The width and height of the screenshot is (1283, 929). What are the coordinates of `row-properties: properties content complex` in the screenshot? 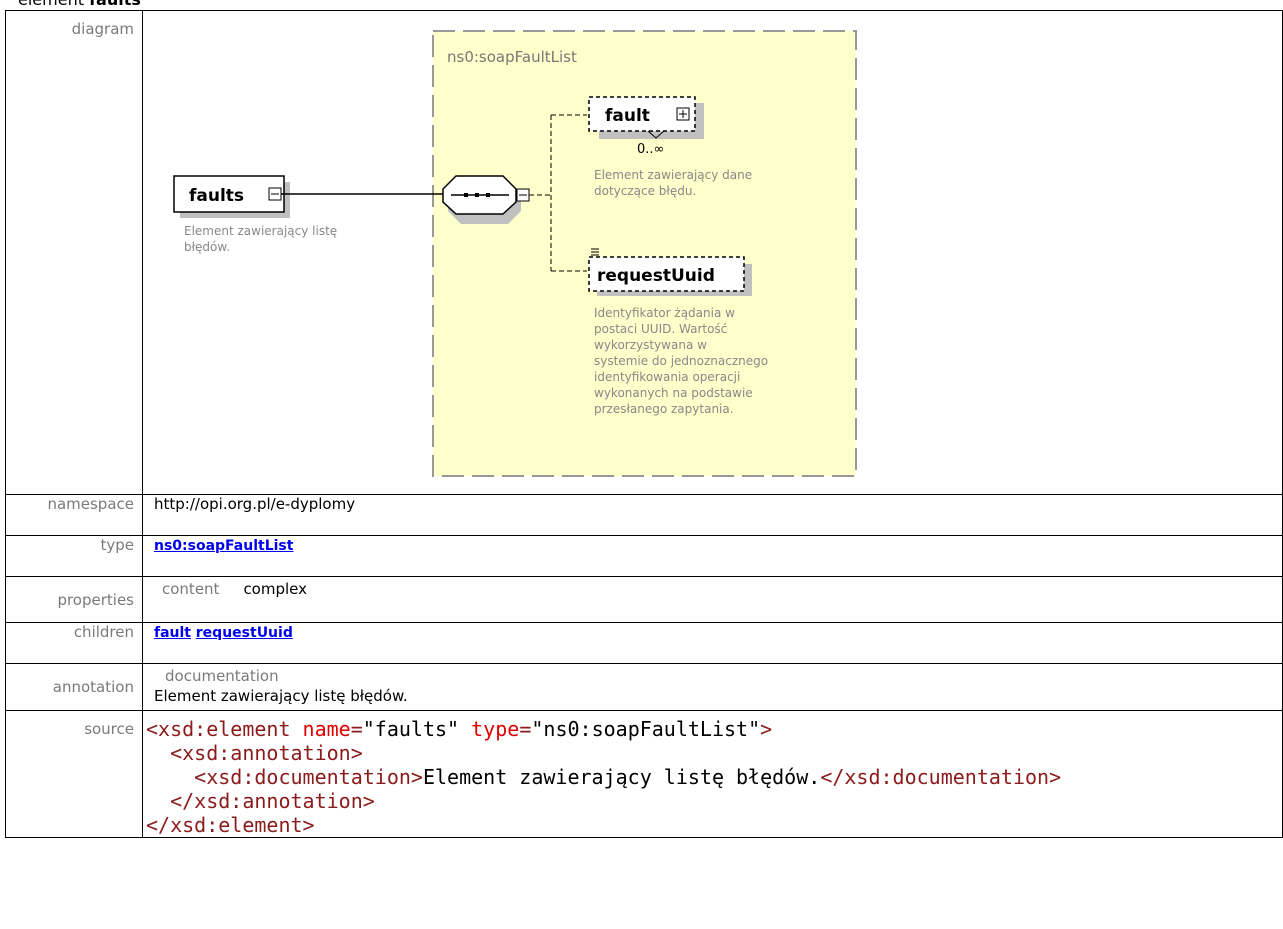 It's located at (644, 599).